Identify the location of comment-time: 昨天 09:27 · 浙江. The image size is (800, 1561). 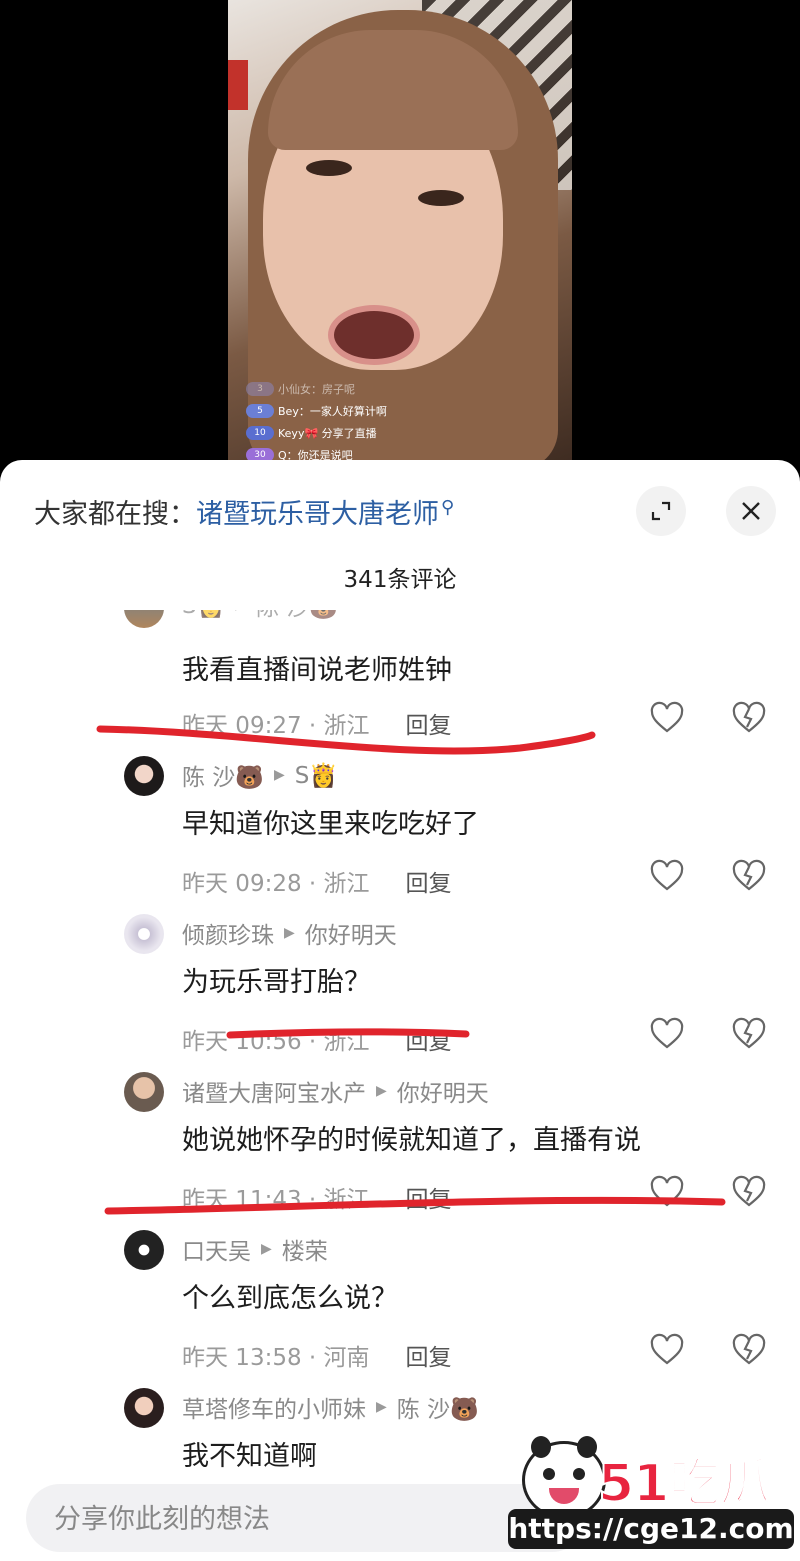
(276, 726).